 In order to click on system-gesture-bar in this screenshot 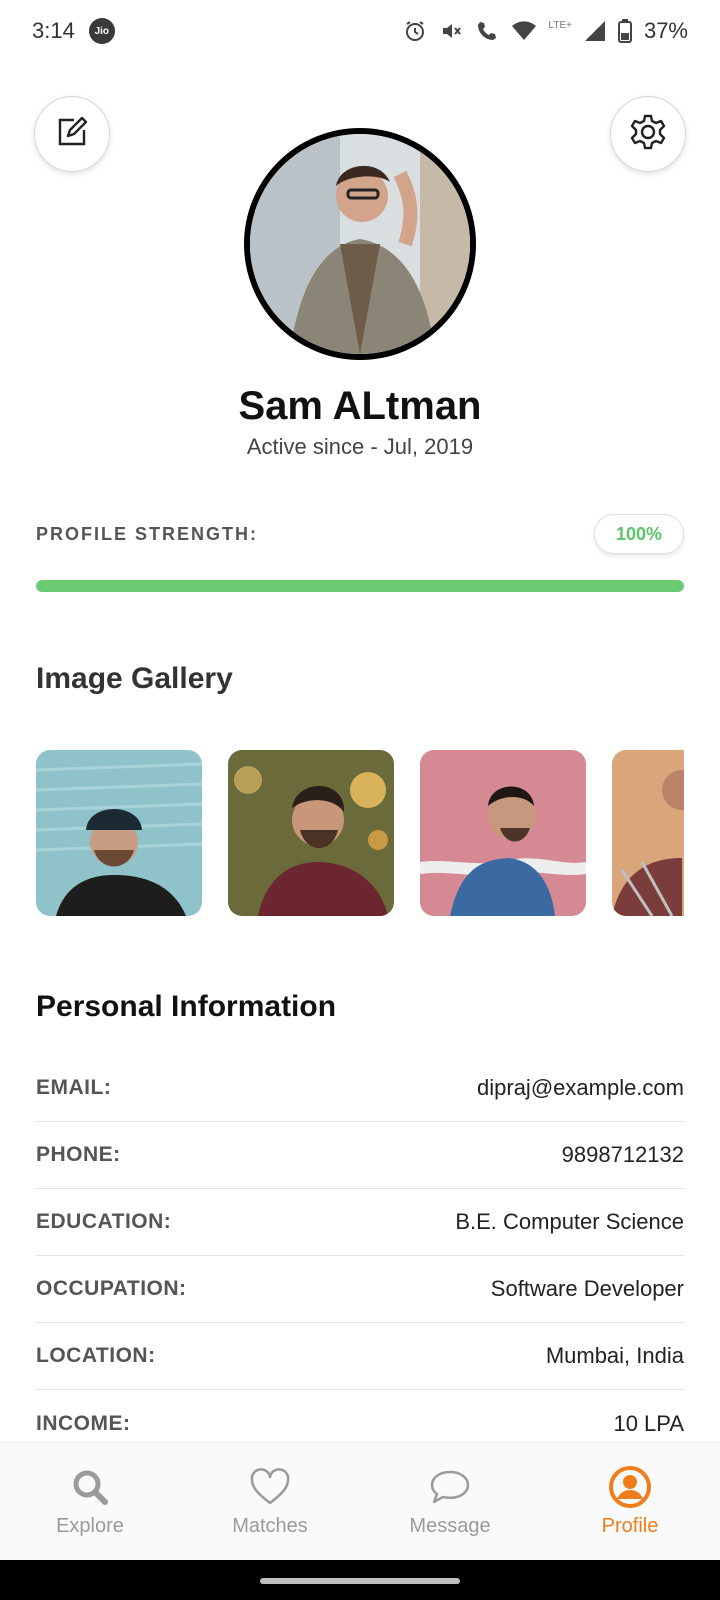, I will do `click(360, 1580)`.